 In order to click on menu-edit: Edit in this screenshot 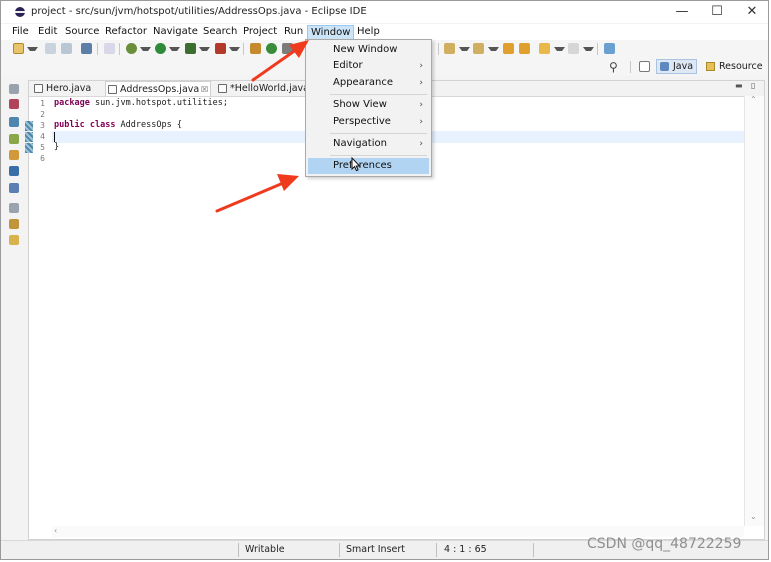, I will do `click(47, 32)`.